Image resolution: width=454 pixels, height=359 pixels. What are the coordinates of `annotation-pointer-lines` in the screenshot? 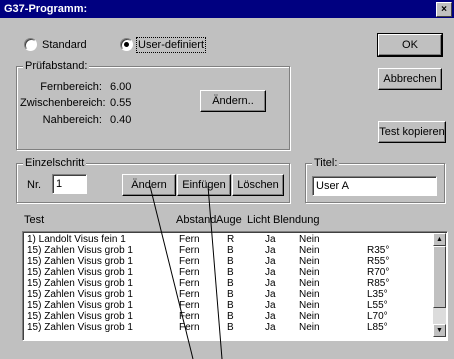 It's located at (186, 272).